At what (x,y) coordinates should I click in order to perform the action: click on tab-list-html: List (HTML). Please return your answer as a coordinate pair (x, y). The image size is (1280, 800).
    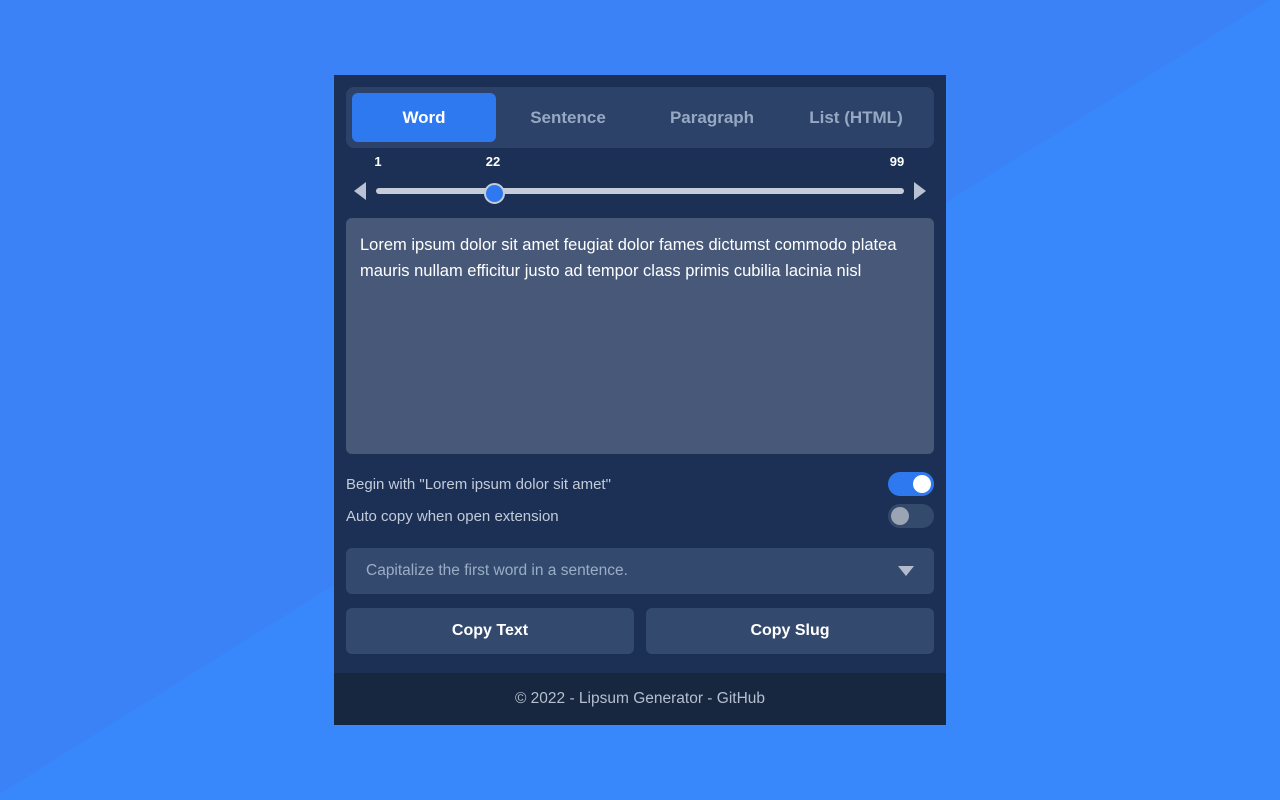
    Looking at the image, I should click on (856, 117).